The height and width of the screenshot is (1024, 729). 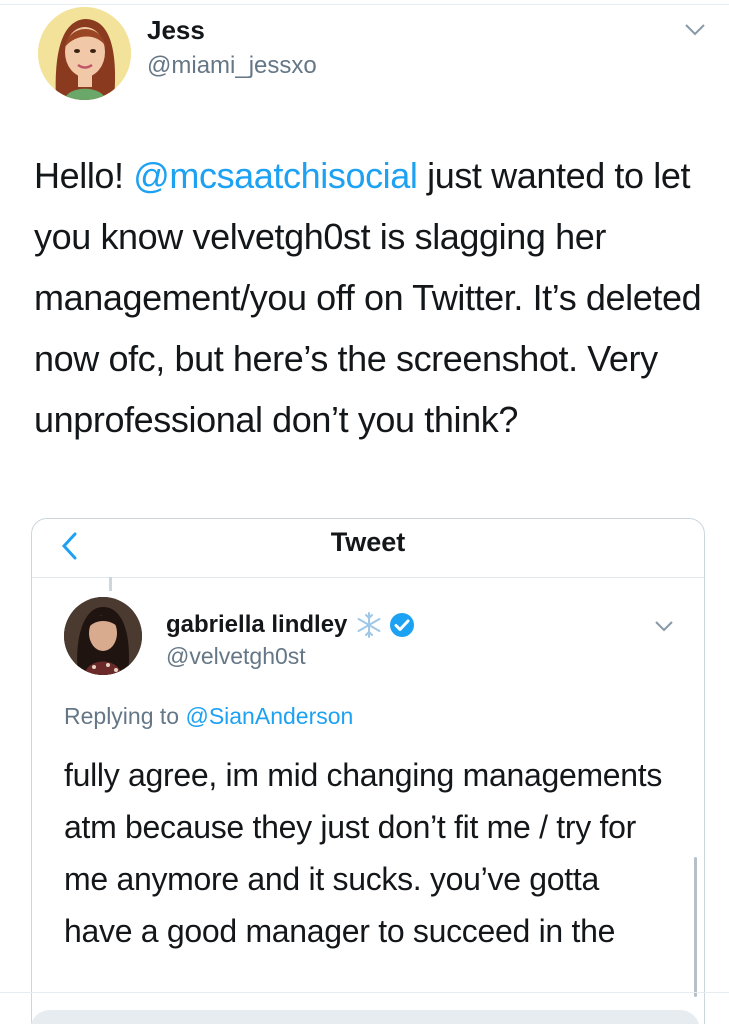 I want to click on top-divider, so click(x=364, y=4).